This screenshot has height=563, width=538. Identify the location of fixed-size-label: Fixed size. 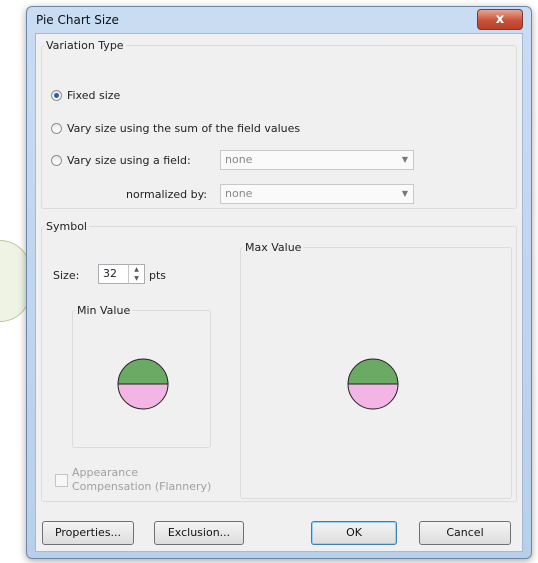
(94, 95).